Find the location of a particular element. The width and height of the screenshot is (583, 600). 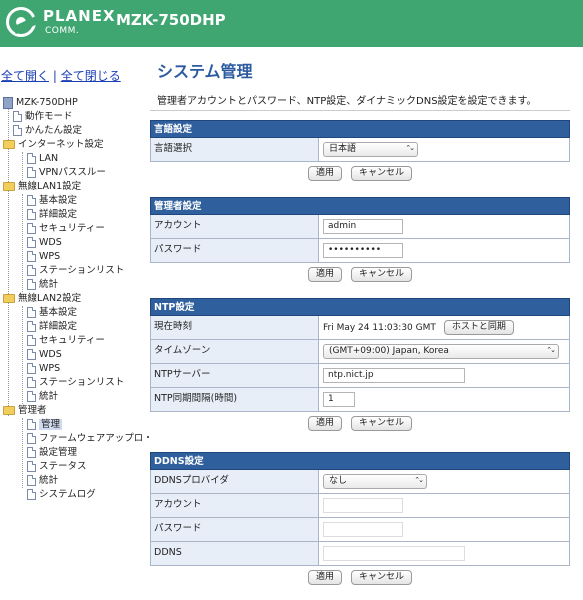

language-apply-button: 適用 is located at coordinates (324, 173).